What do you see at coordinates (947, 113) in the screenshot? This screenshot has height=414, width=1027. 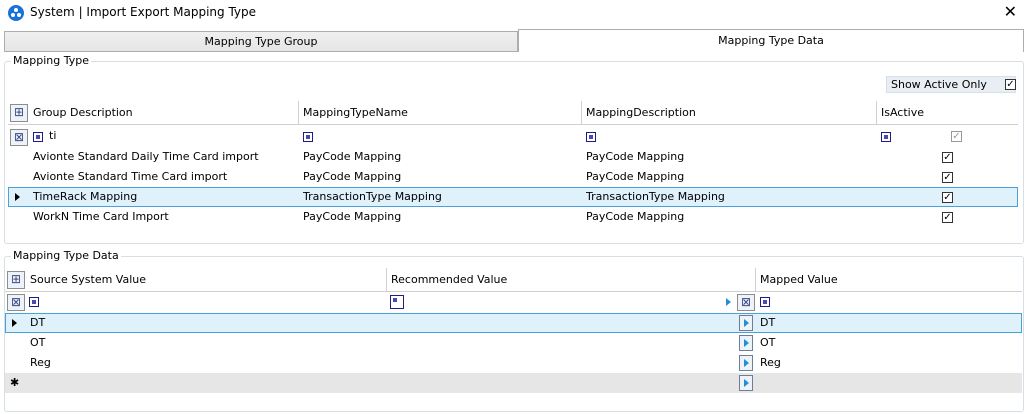 I see `header-is-active: IsActive` at bounding box center [947, 113].